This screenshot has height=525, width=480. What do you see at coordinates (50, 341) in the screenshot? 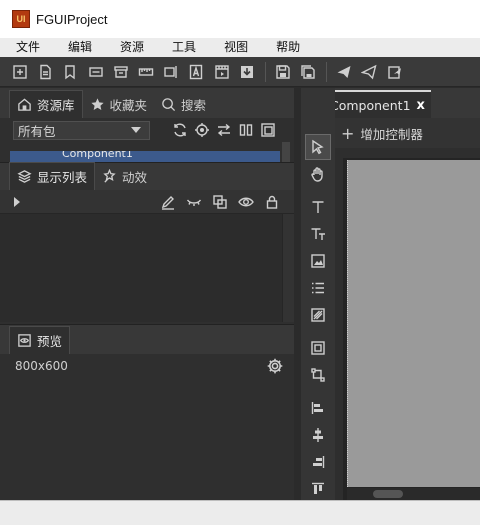
I see `tab-preview-label: 预览` at bounding box center [50, 341].